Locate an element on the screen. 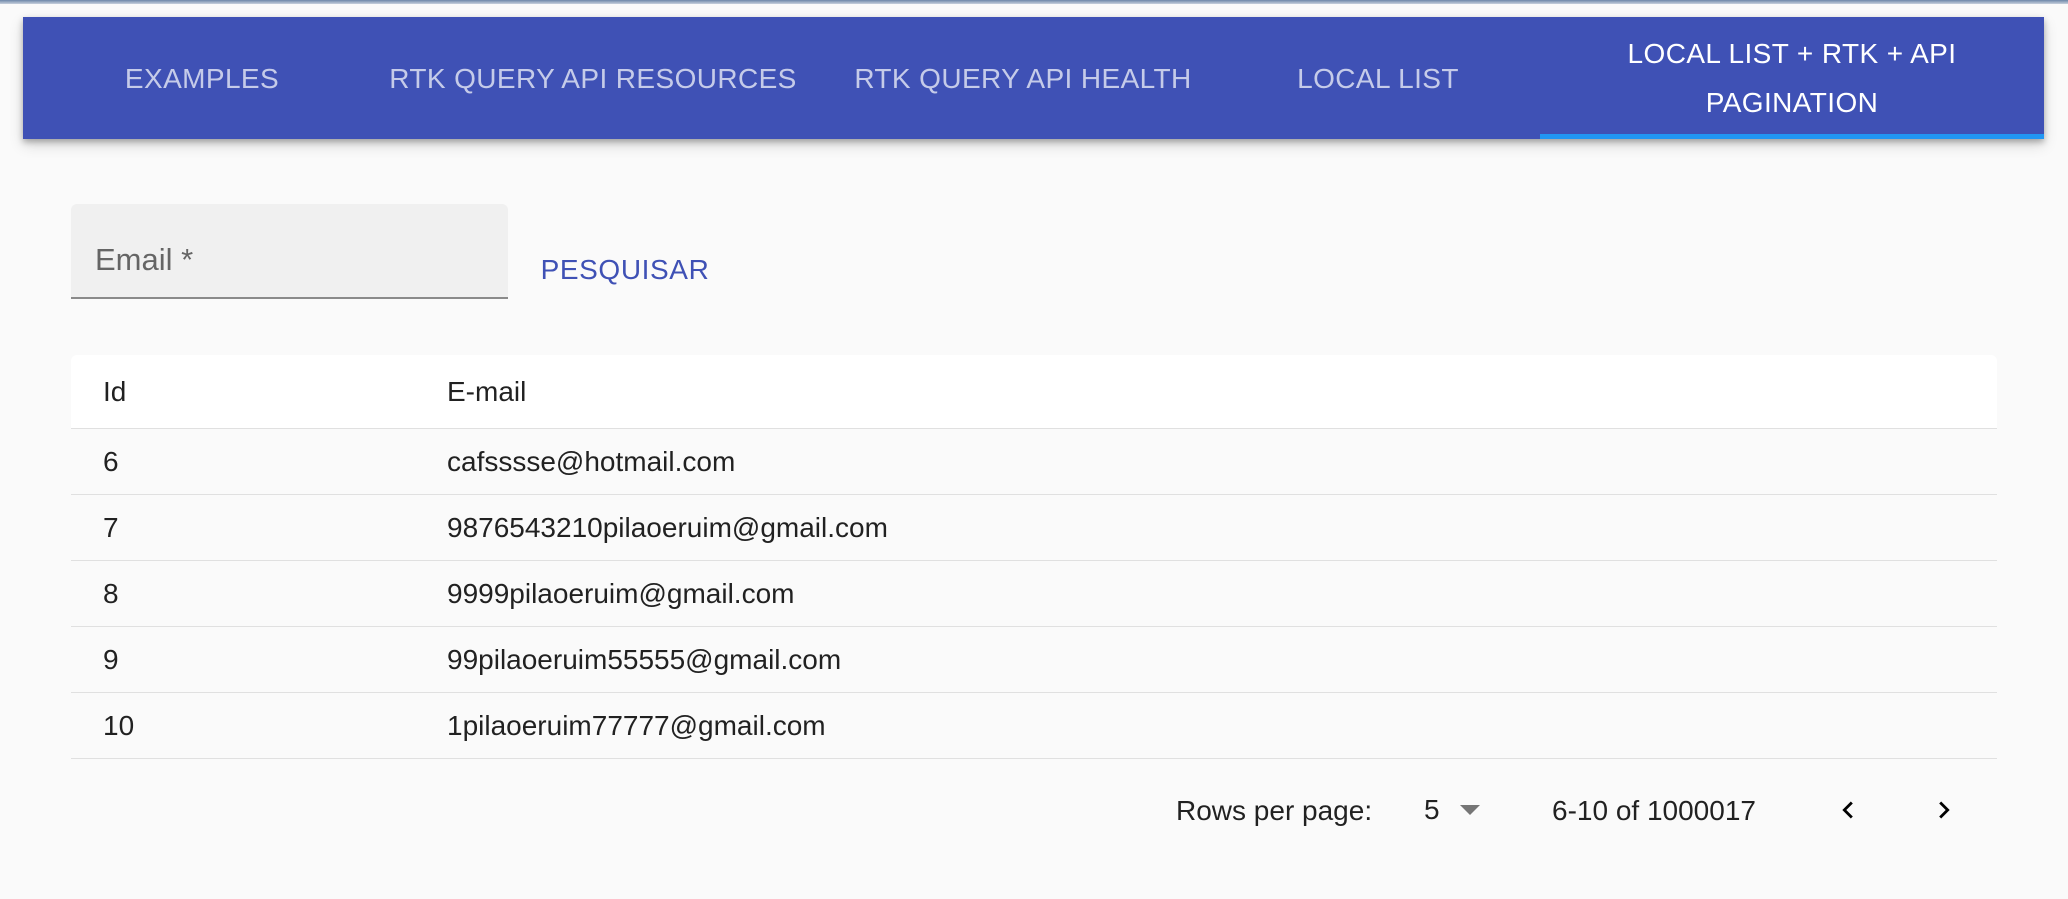  previous-page-button is located at coordinates (1848, 810).